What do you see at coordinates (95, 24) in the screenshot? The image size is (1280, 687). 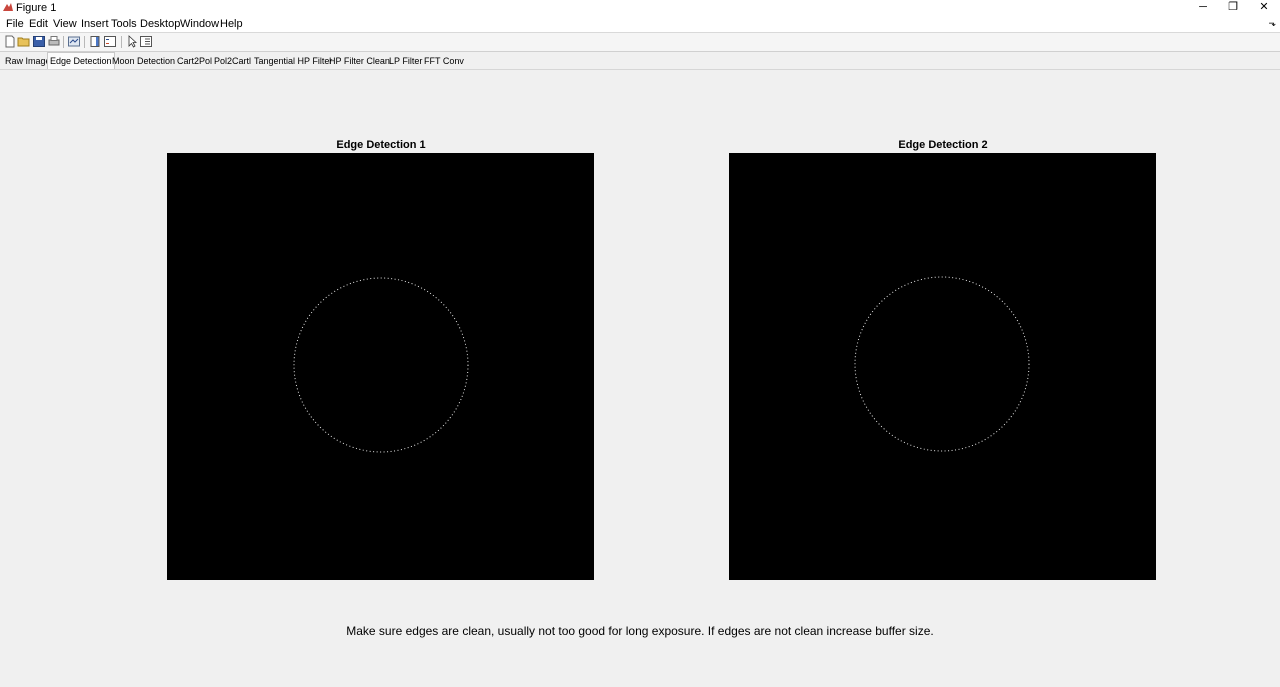 I see `menu-insert: Insert` at bounding box center [95, 24].